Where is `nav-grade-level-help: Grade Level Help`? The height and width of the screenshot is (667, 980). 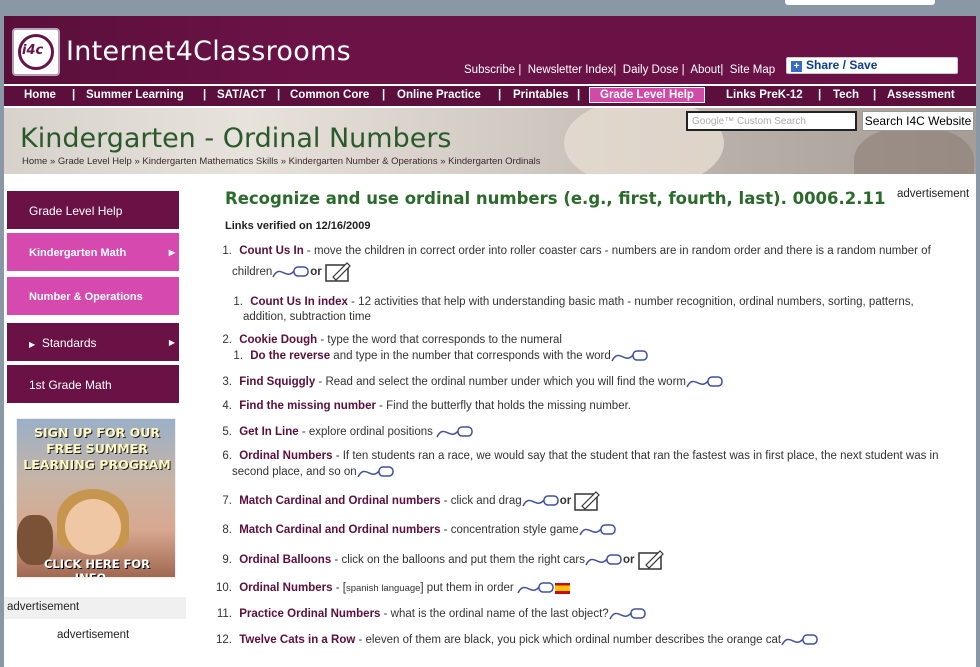 nav-grade-level-help: Grade Level Help is located at coordinates (647, 95).